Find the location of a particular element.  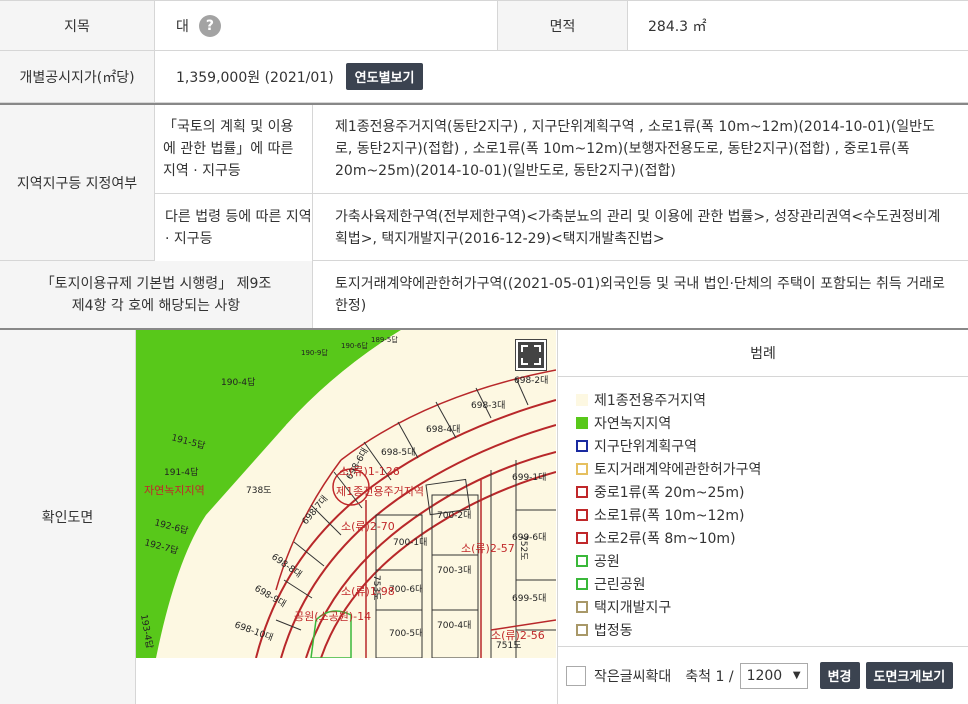

map-label-699-5: 699-5대 is located at coordinates (529, 598).